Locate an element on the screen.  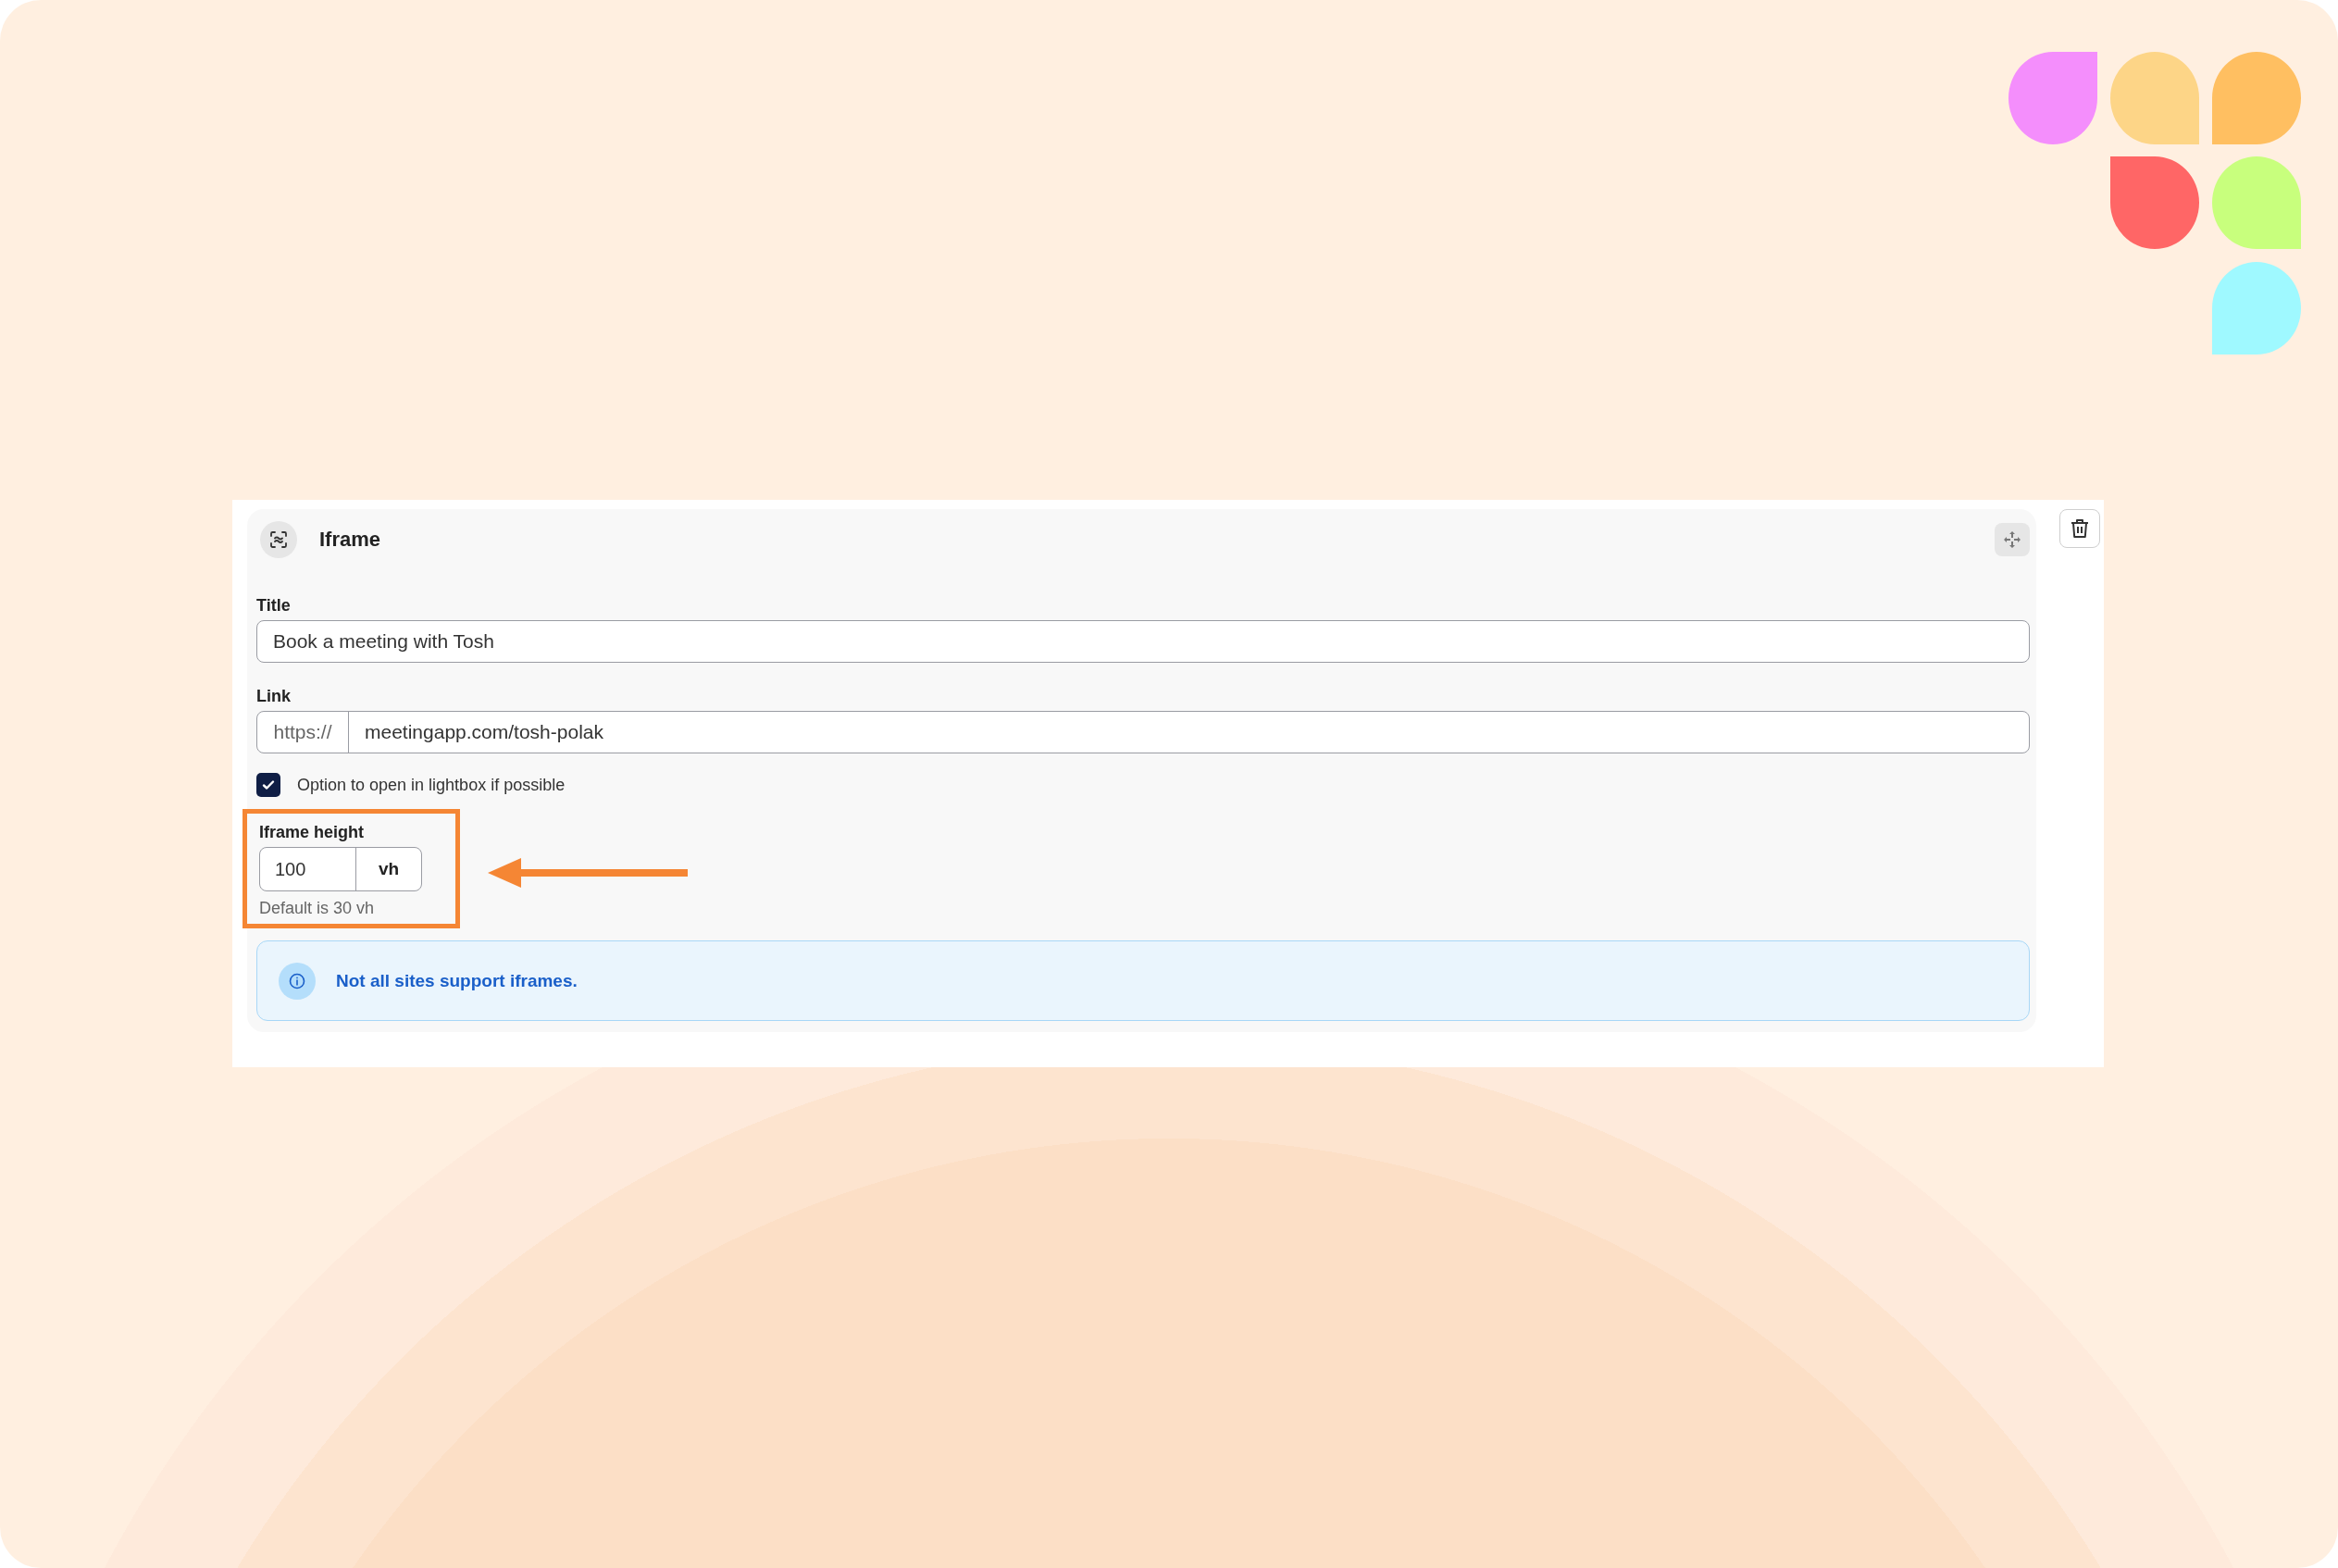
delete-button is located at coordinates (2080, 528).